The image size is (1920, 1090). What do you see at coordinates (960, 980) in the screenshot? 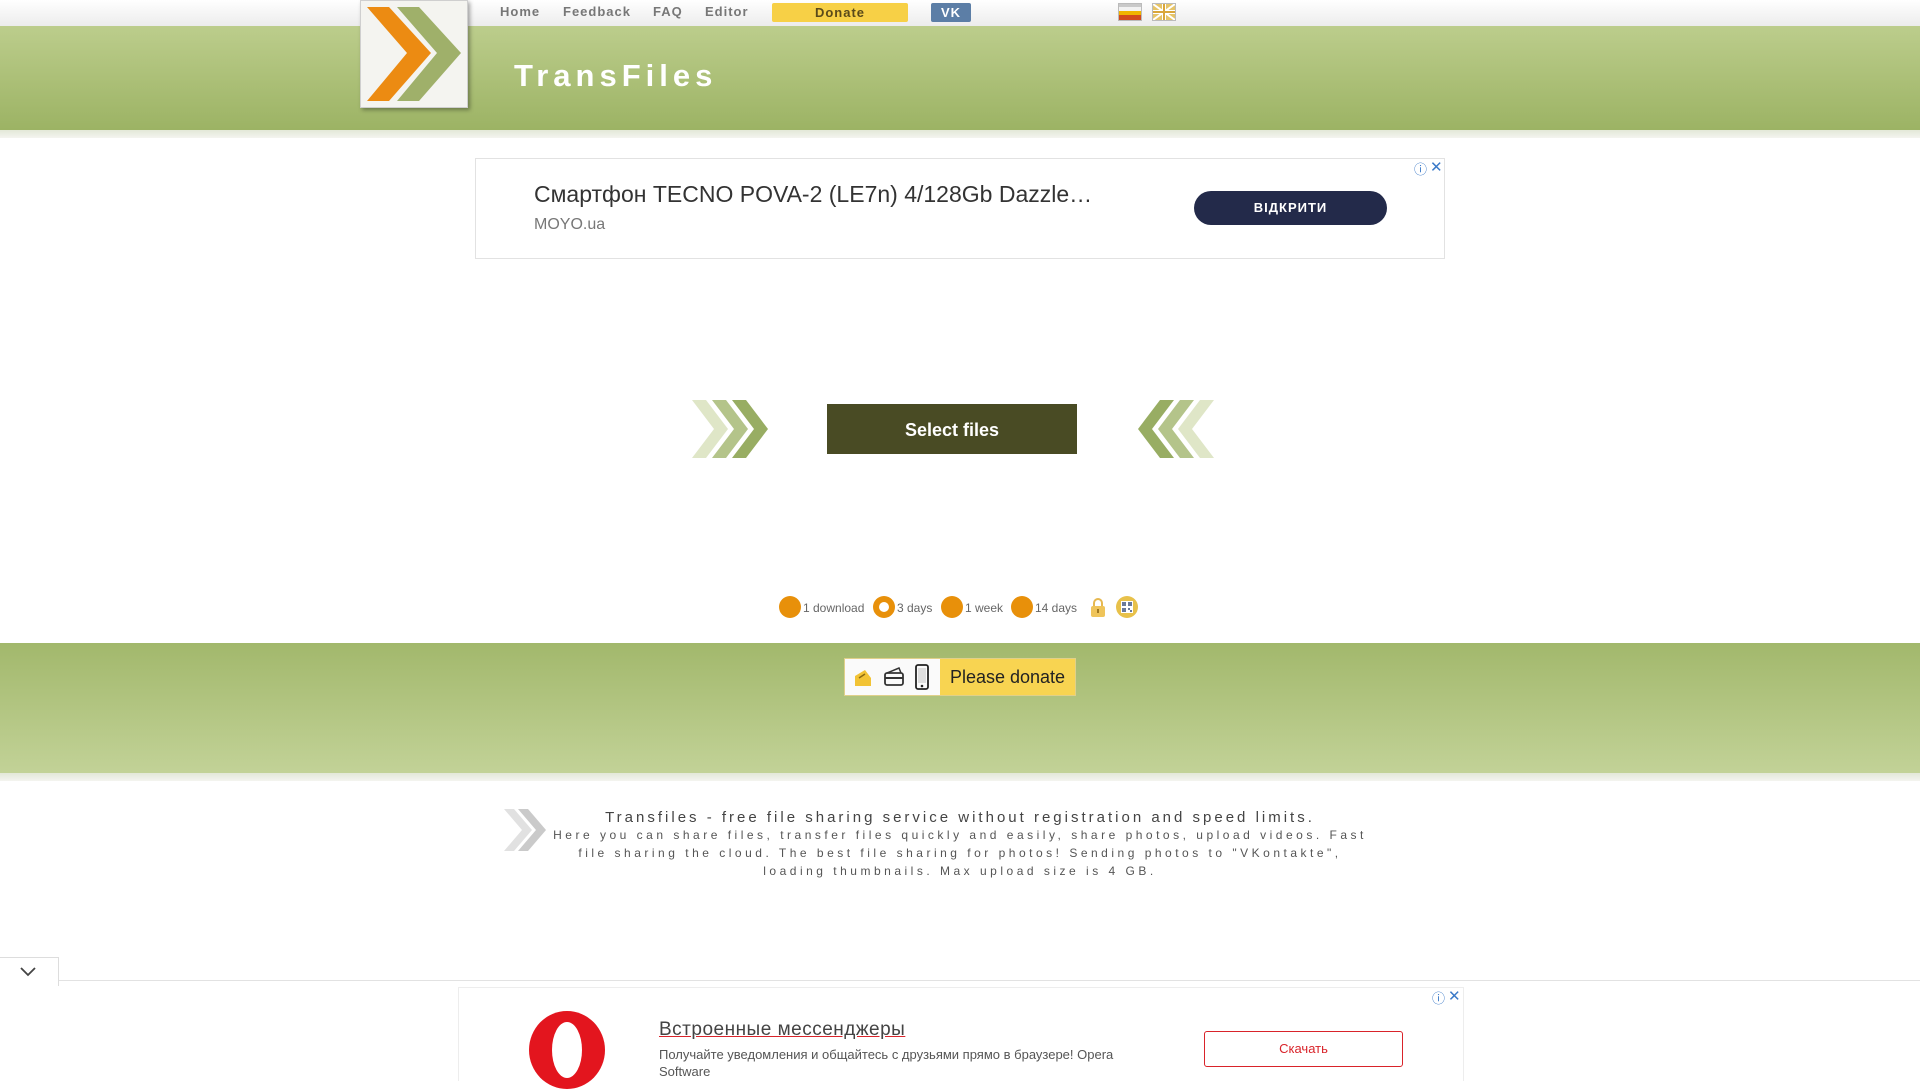
I see `bottom-divider` at bounding box center [960, 980].